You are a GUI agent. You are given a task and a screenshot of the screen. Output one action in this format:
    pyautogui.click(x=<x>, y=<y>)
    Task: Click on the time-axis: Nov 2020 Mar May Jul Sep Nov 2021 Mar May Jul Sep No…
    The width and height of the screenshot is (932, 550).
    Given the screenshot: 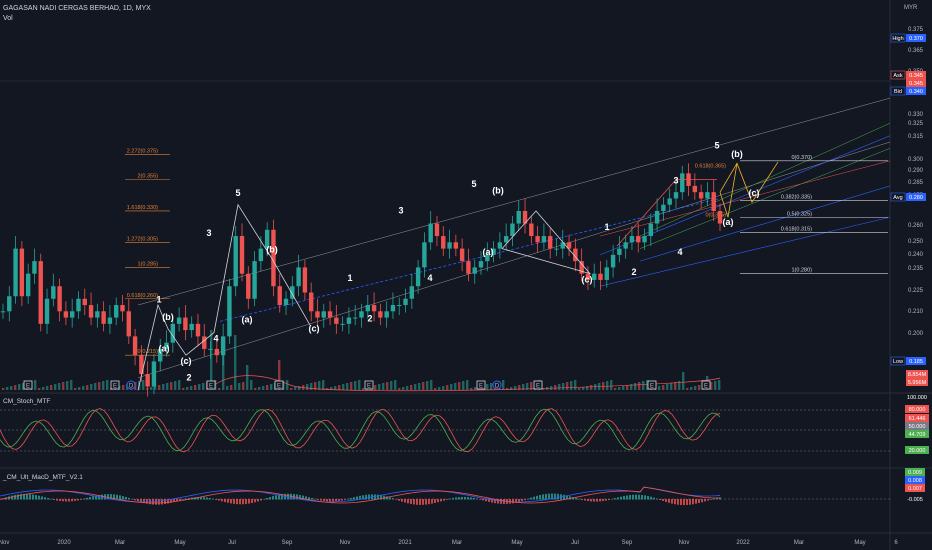 What is the action you would take?
    pyautogui.click(x=449, y=543)
    